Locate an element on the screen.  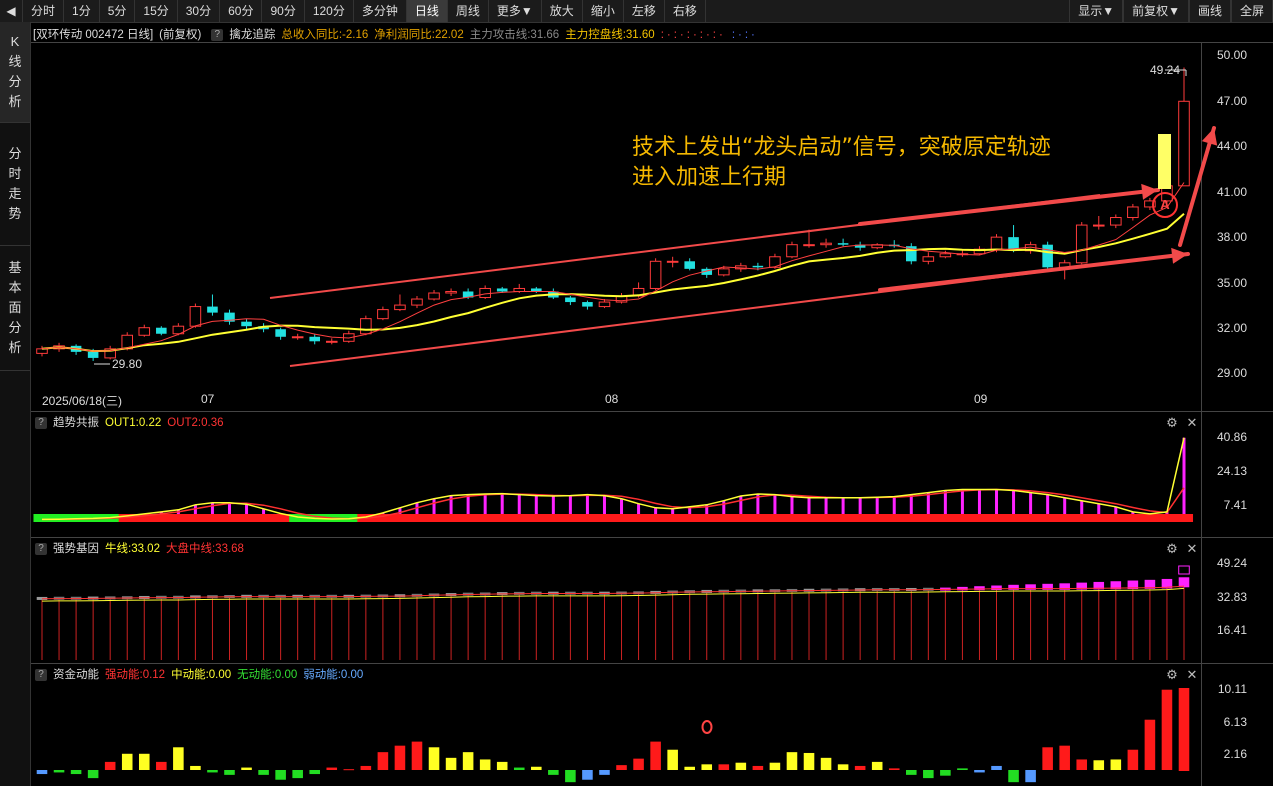
p4-y-label: 2.16 is located at coordinates (1235, 754).